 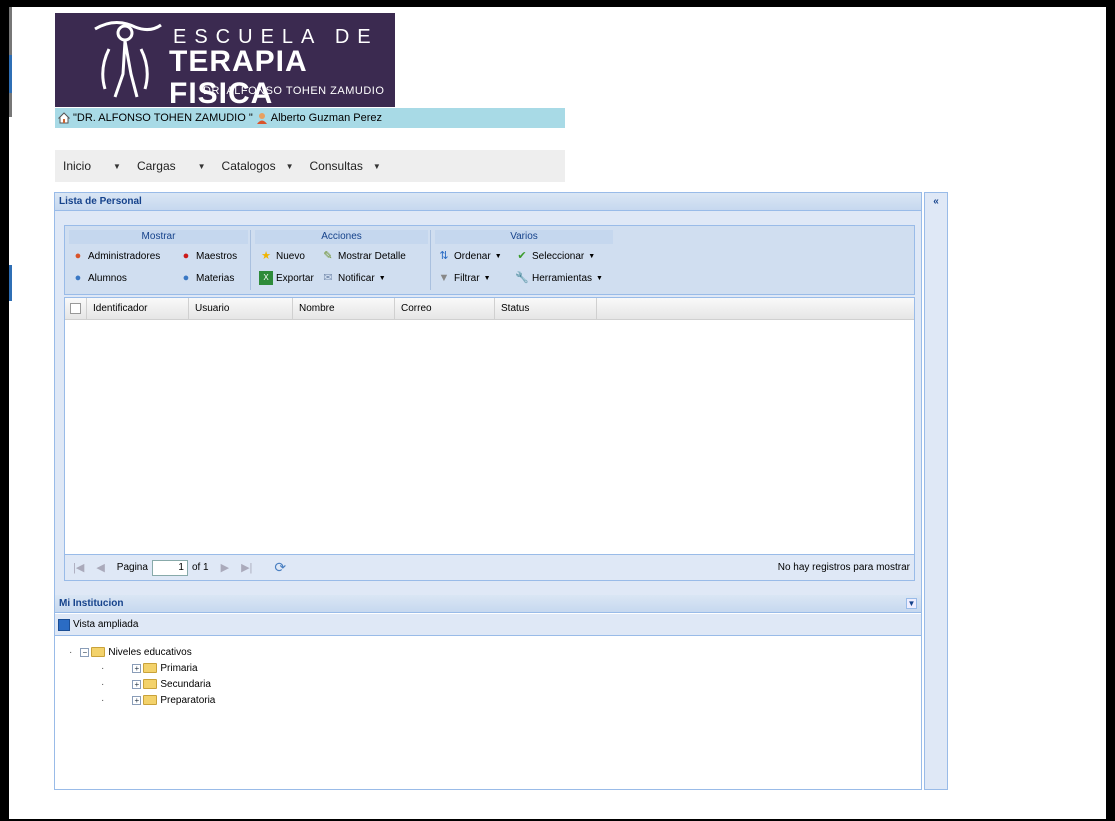 I want to click on page-label: Pagina, so click(x=132, y=567).